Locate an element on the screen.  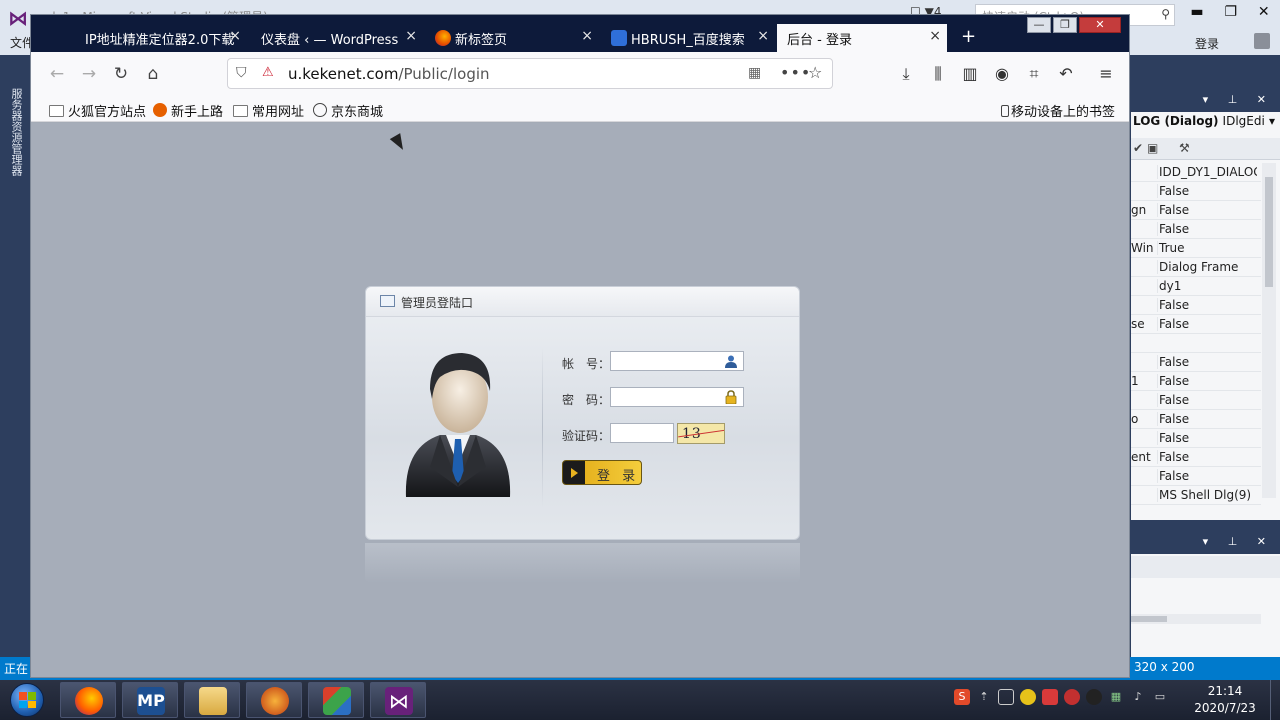
property-row: IDD_DY1_DIALOG is located at coordinates (1196, 172).